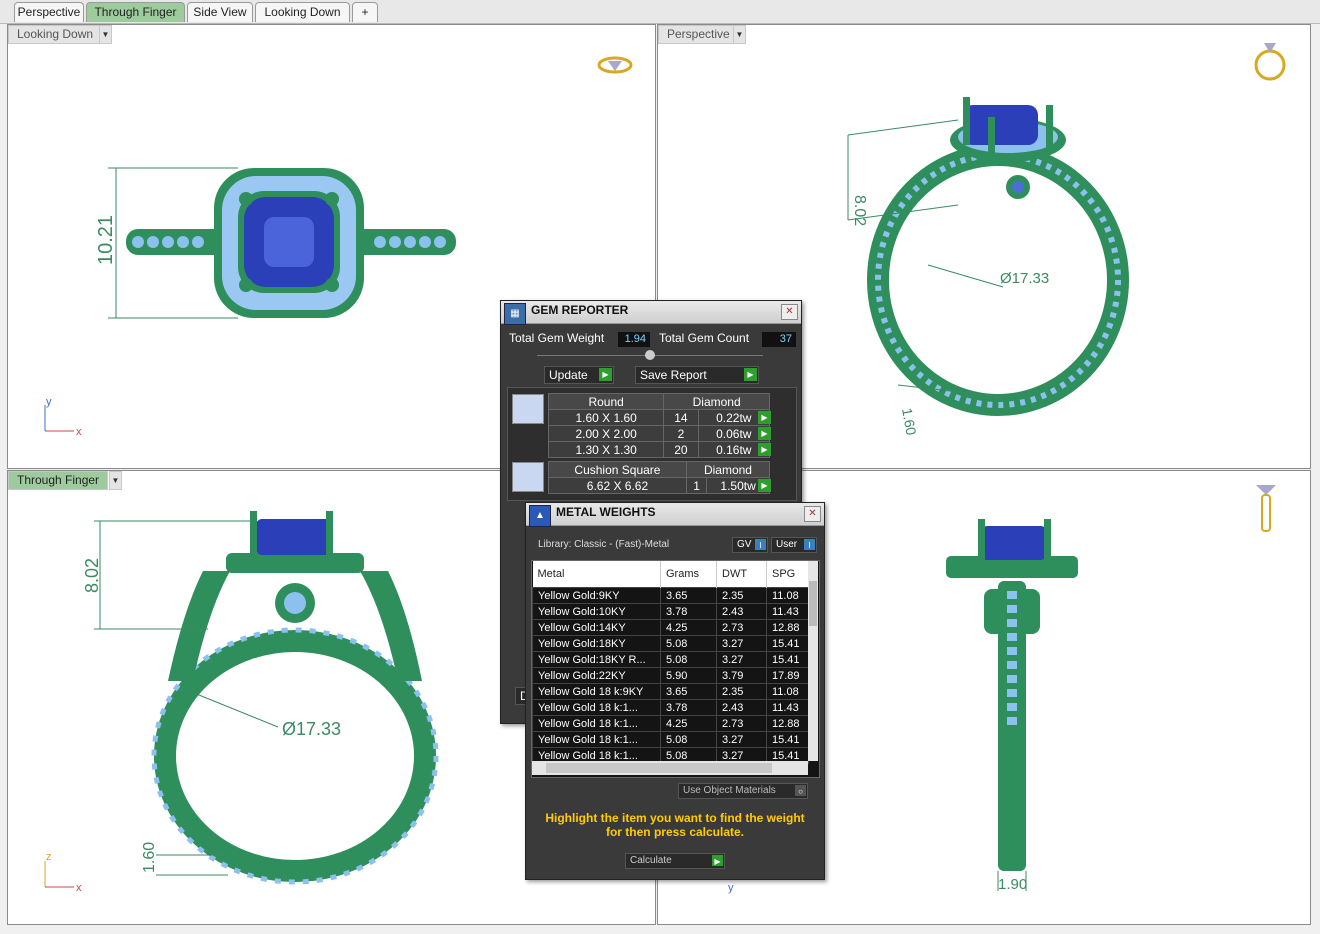 The height and width of the screenshot is (934, 1320). Describe the element at coordinates (606, 450) in the screenshot. I see `gem-size: 1.30 X 1.30` at that location.